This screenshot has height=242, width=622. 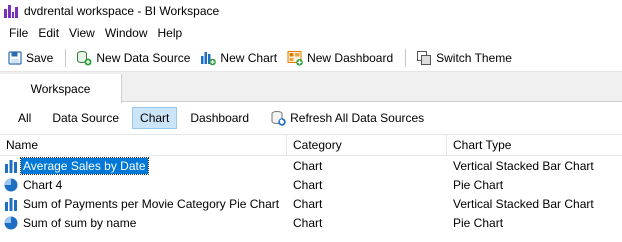 I want to click on new-data-source-button: New Data Source, so click(x=133, y=58).